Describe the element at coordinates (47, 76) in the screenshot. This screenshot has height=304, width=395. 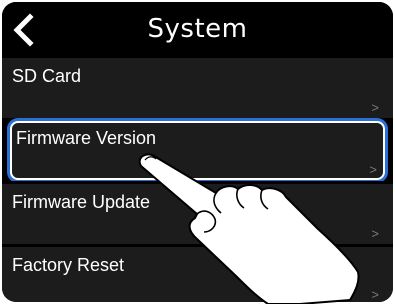
I see `menu-item-label: SD Card` at that location.